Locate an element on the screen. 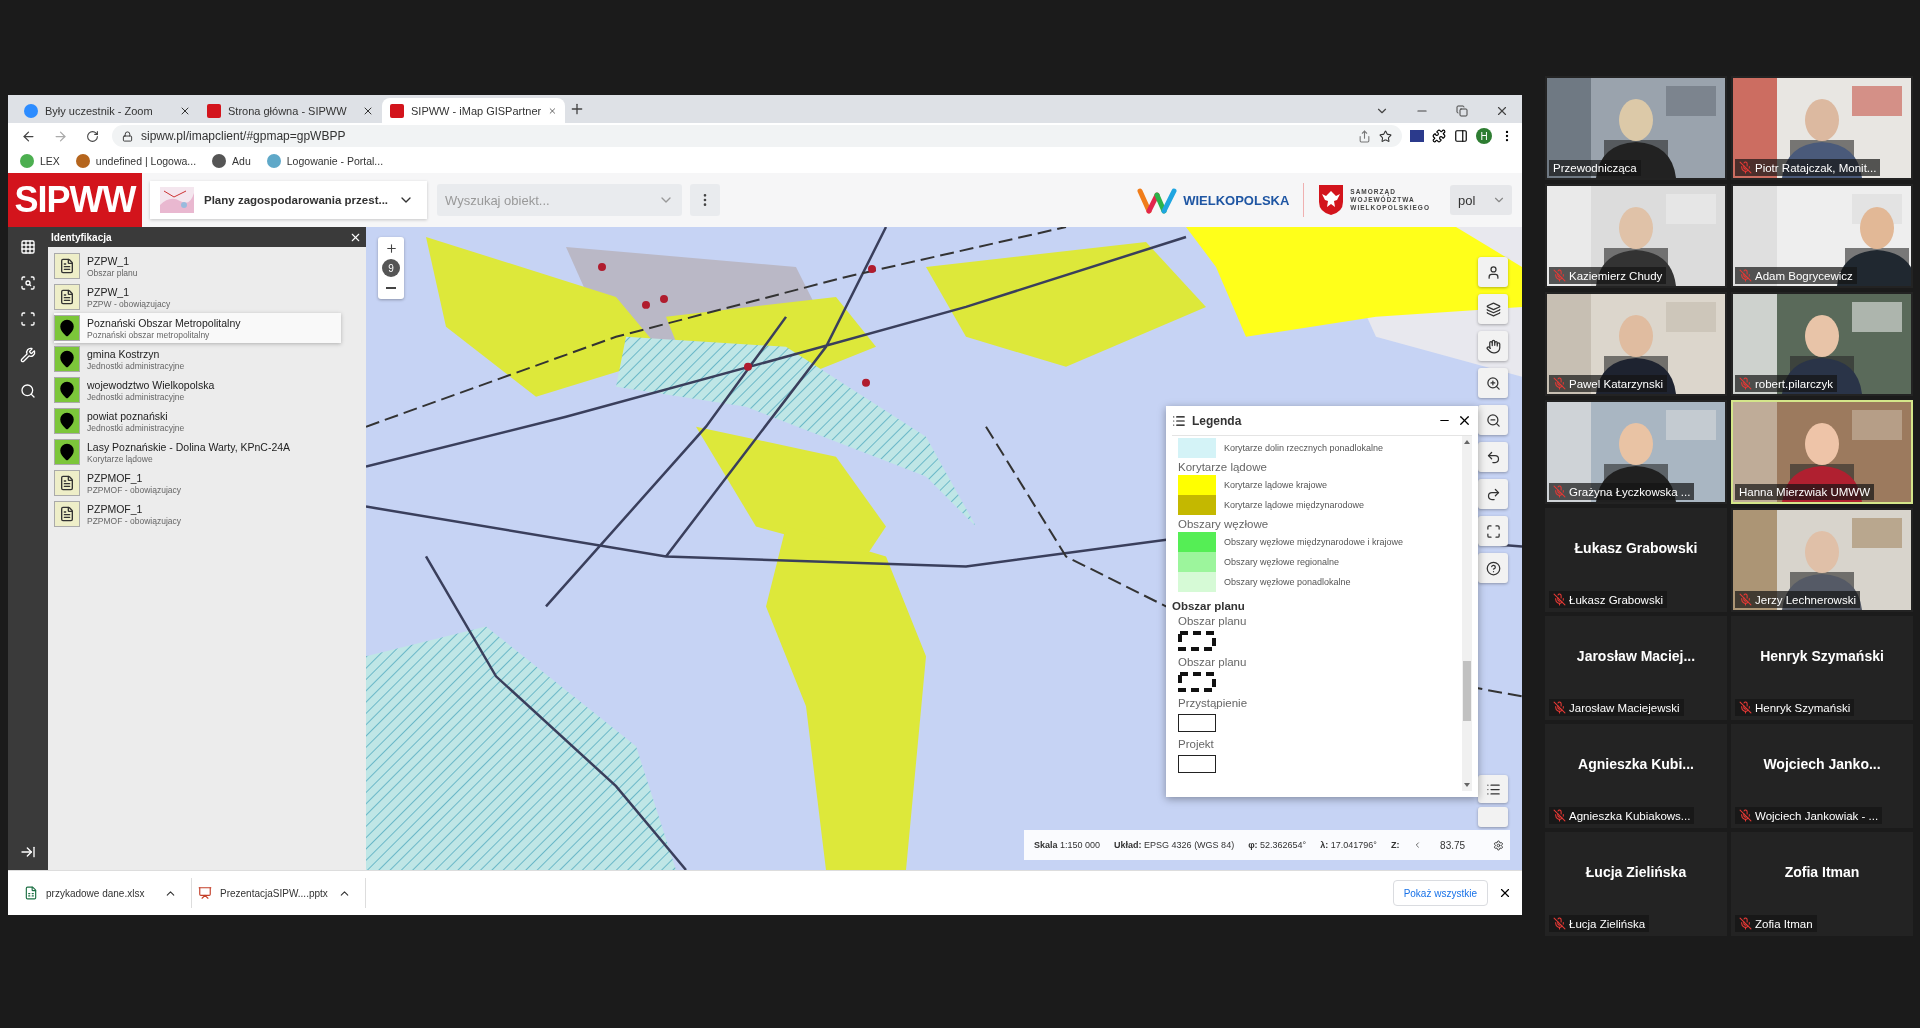 This screenshot has height=1028, width=1920. app-logo: SIPWW is located at coordinates (75, 200).